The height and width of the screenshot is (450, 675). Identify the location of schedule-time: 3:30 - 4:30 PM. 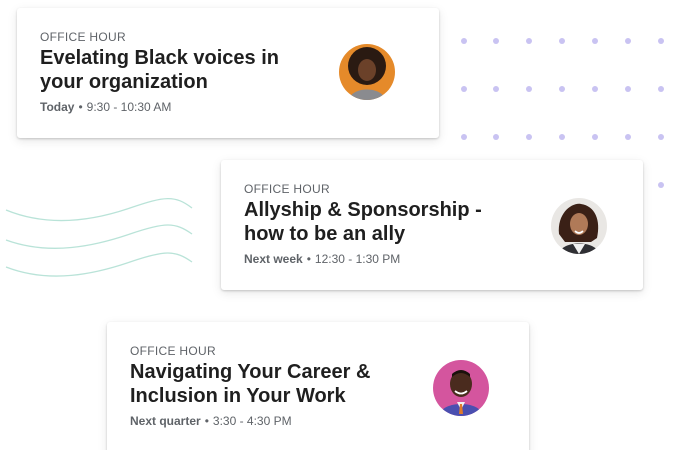
(252, 421).